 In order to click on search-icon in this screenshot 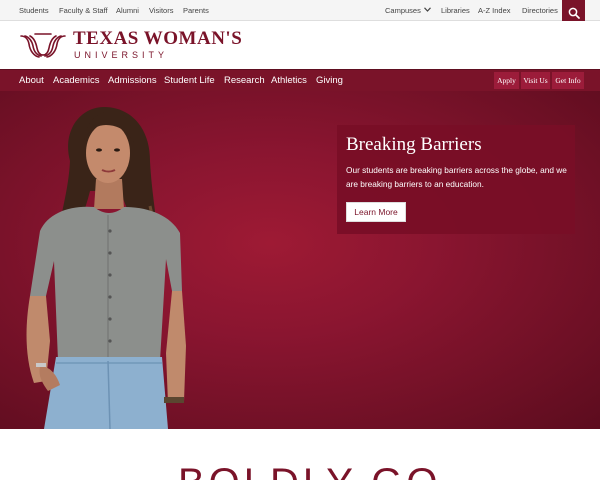, I will do `click(574, 13)`.